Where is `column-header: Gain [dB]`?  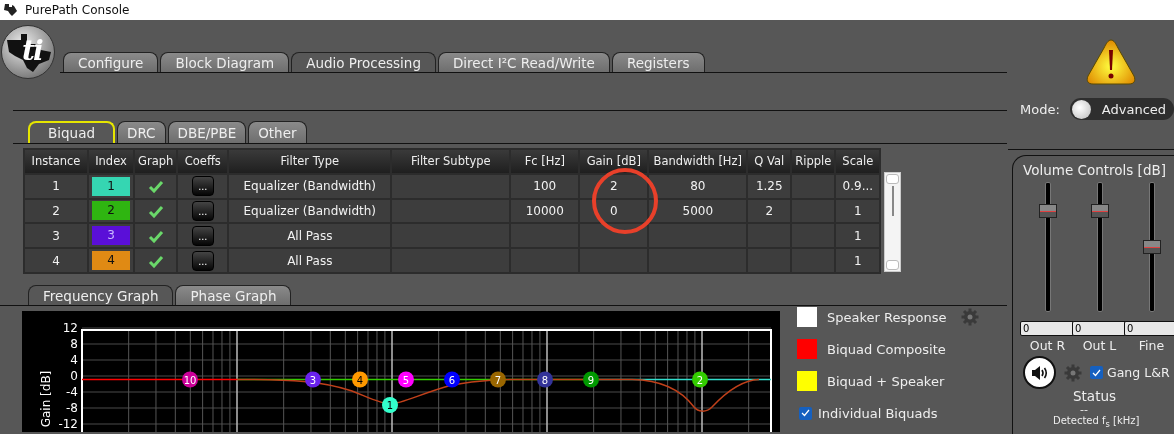
column-header: Gain [dB] is located at coordinates (614, 161).